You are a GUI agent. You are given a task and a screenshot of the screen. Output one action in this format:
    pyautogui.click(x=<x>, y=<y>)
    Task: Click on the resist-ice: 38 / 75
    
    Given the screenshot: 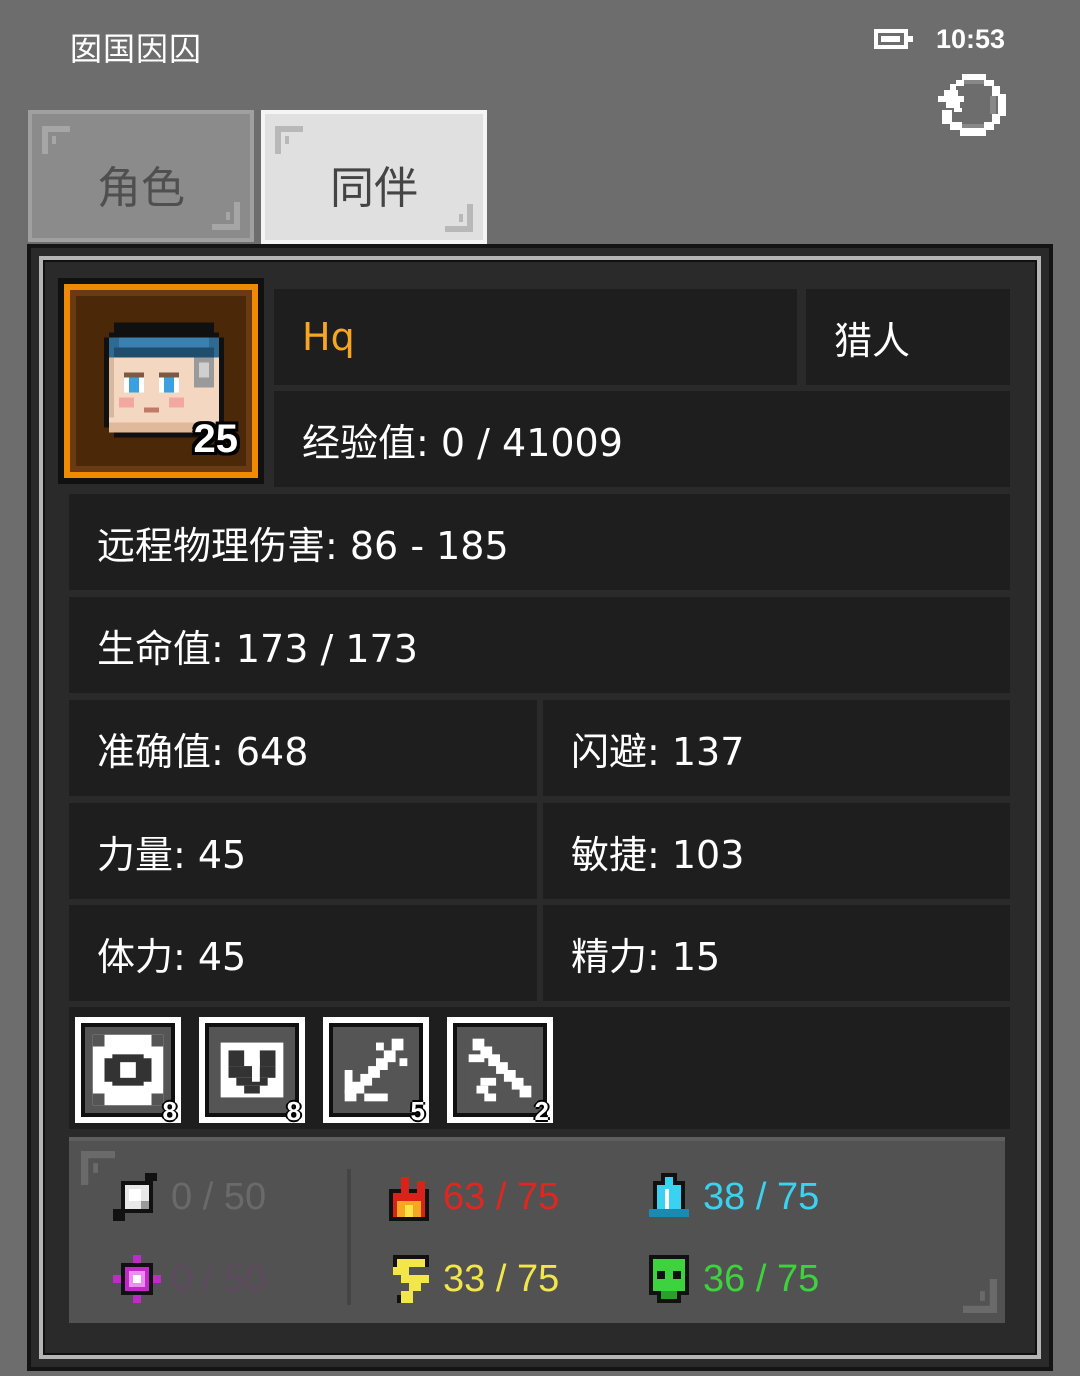 What is the action you would take?
    pyautogui.click(x=730, y=1197)
    